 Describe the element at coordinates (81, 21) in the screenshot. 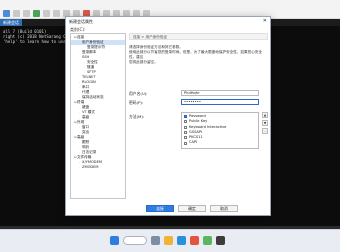

I see `dialog-title: 新建会话属性` at that location.